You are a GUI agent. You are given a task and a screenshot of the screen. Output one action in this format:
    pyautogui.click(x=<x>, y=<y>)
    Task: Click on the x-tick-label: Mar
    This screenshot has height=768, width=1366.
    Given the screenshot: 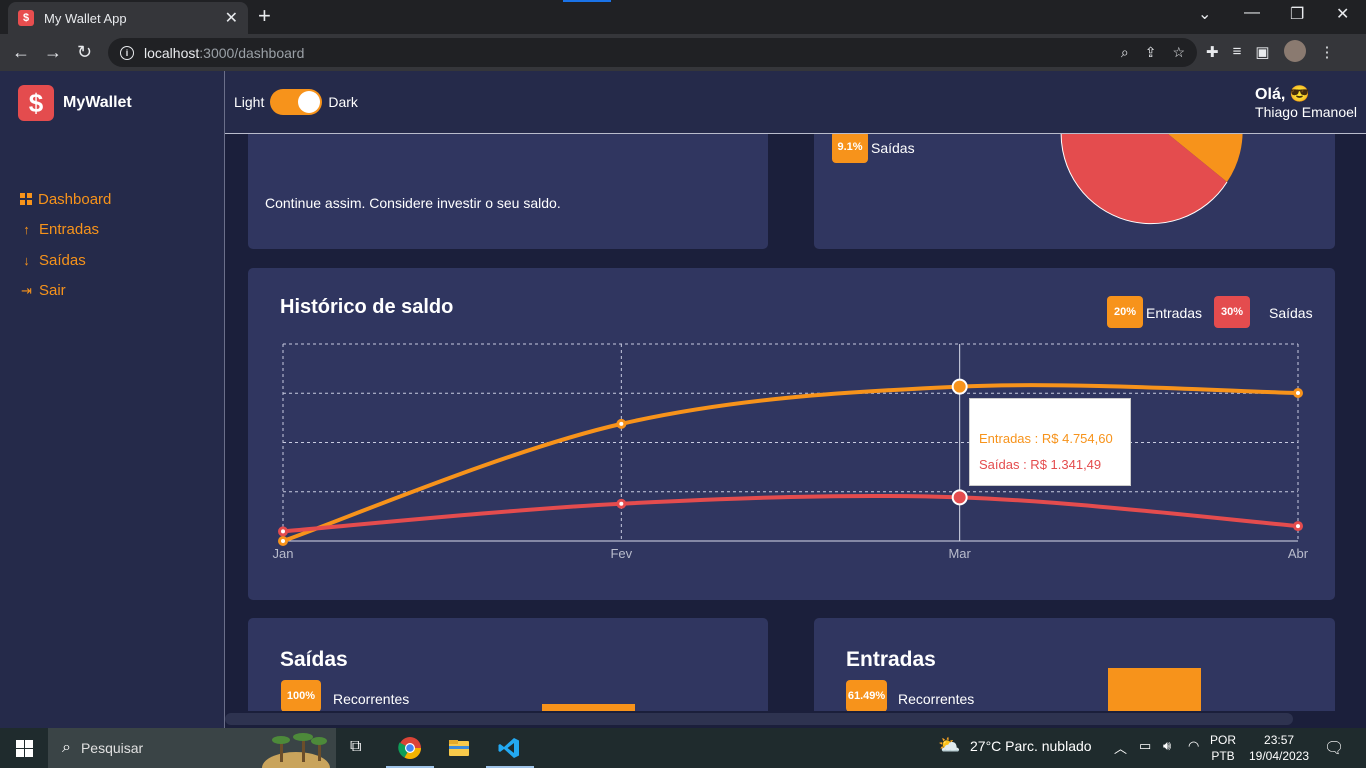 What is the action you would take?
    pyautogui.click(x=959, y=553)
    